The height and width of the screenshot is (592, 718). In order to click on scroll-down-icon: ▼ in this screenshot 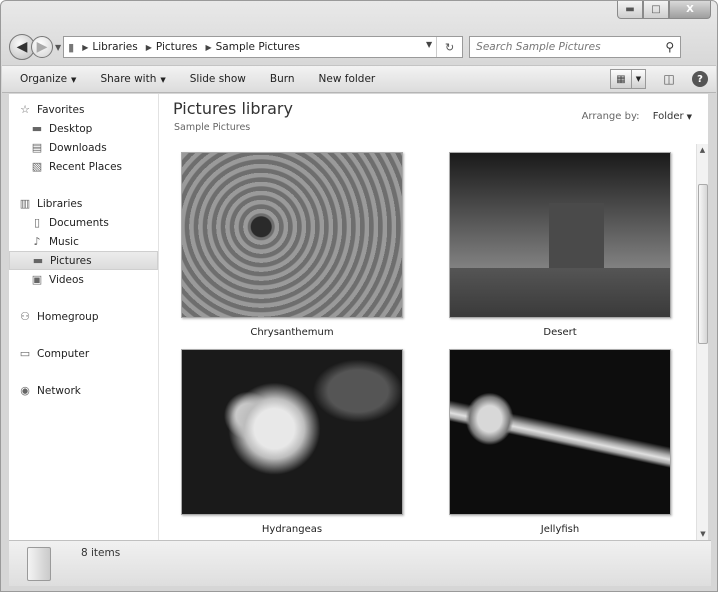, I will do `click(702, 534)`.